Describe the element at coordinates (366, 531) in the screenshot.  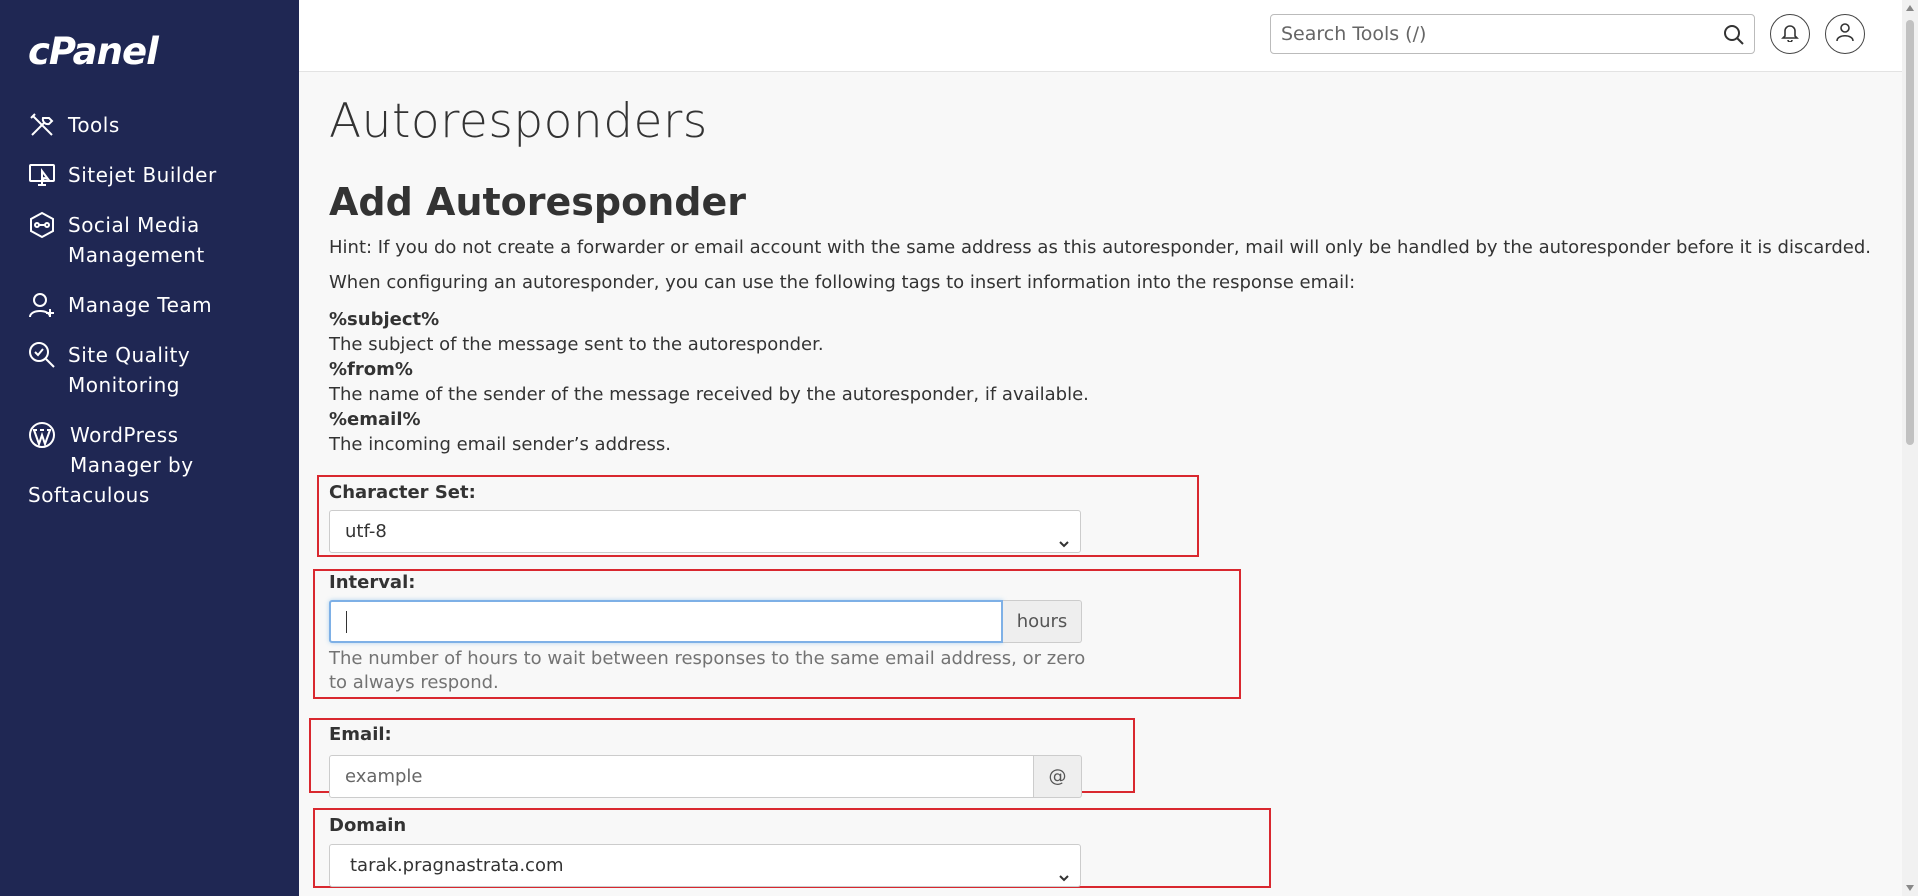
I see `charset-value: utf-8` at that location.